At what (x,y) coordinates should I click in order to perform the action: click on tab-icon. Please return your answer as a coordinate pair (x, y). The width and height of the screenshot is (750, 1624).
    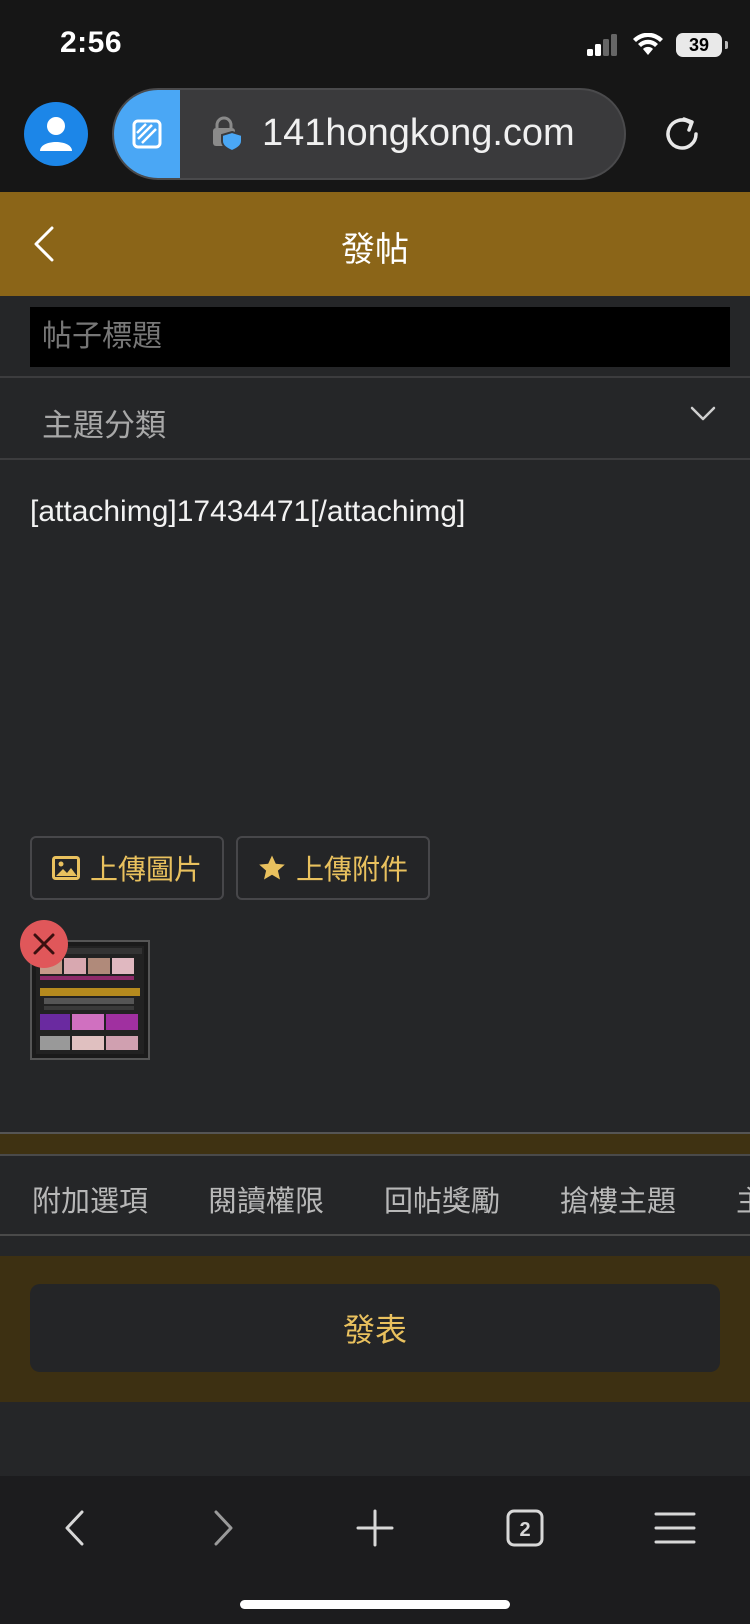
    Looking at the image, I should click on (147, 134).